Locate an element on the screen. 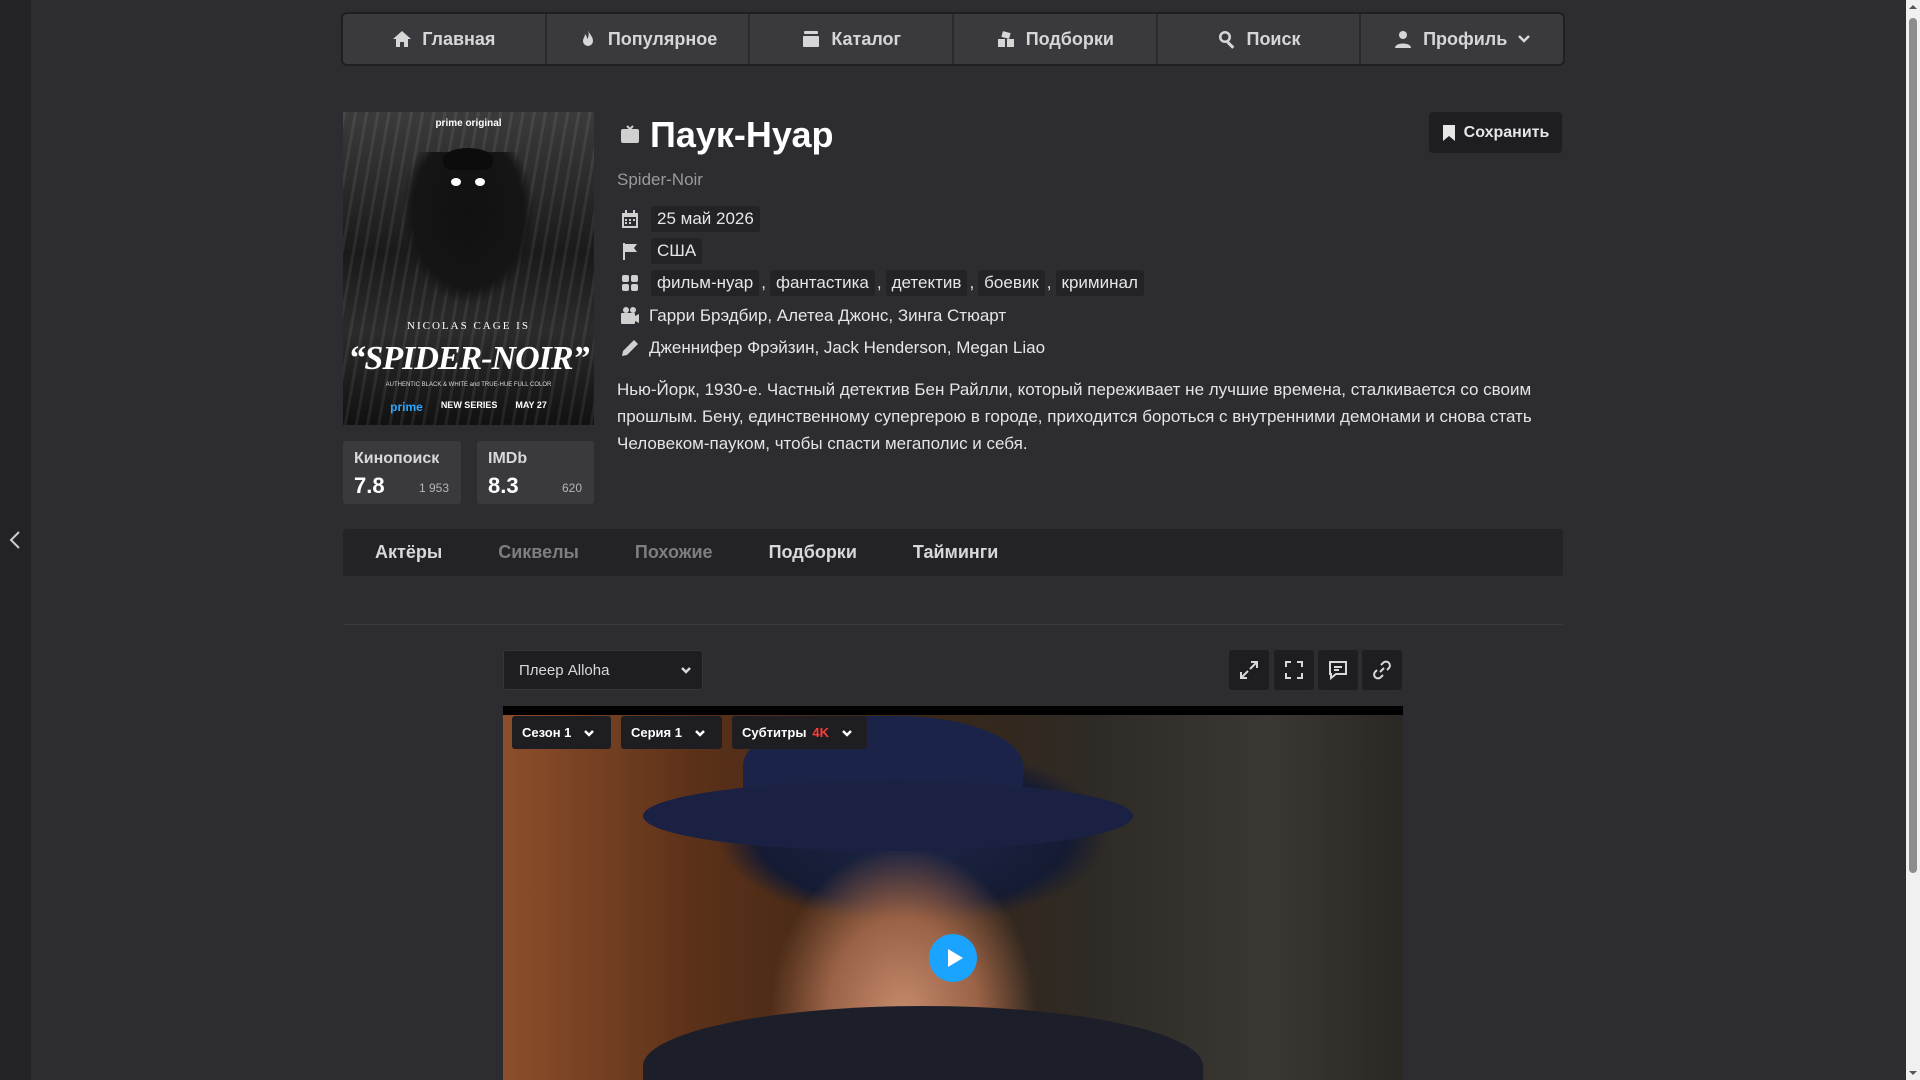  nav-home-label: Главная is located at coordinates (459, 38).